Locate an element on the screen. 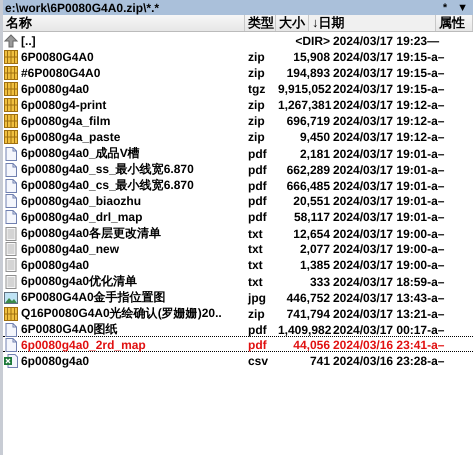  file-row: [..] <DIR> 2024/03/17 19:23— is located at coordinates (238, 40).